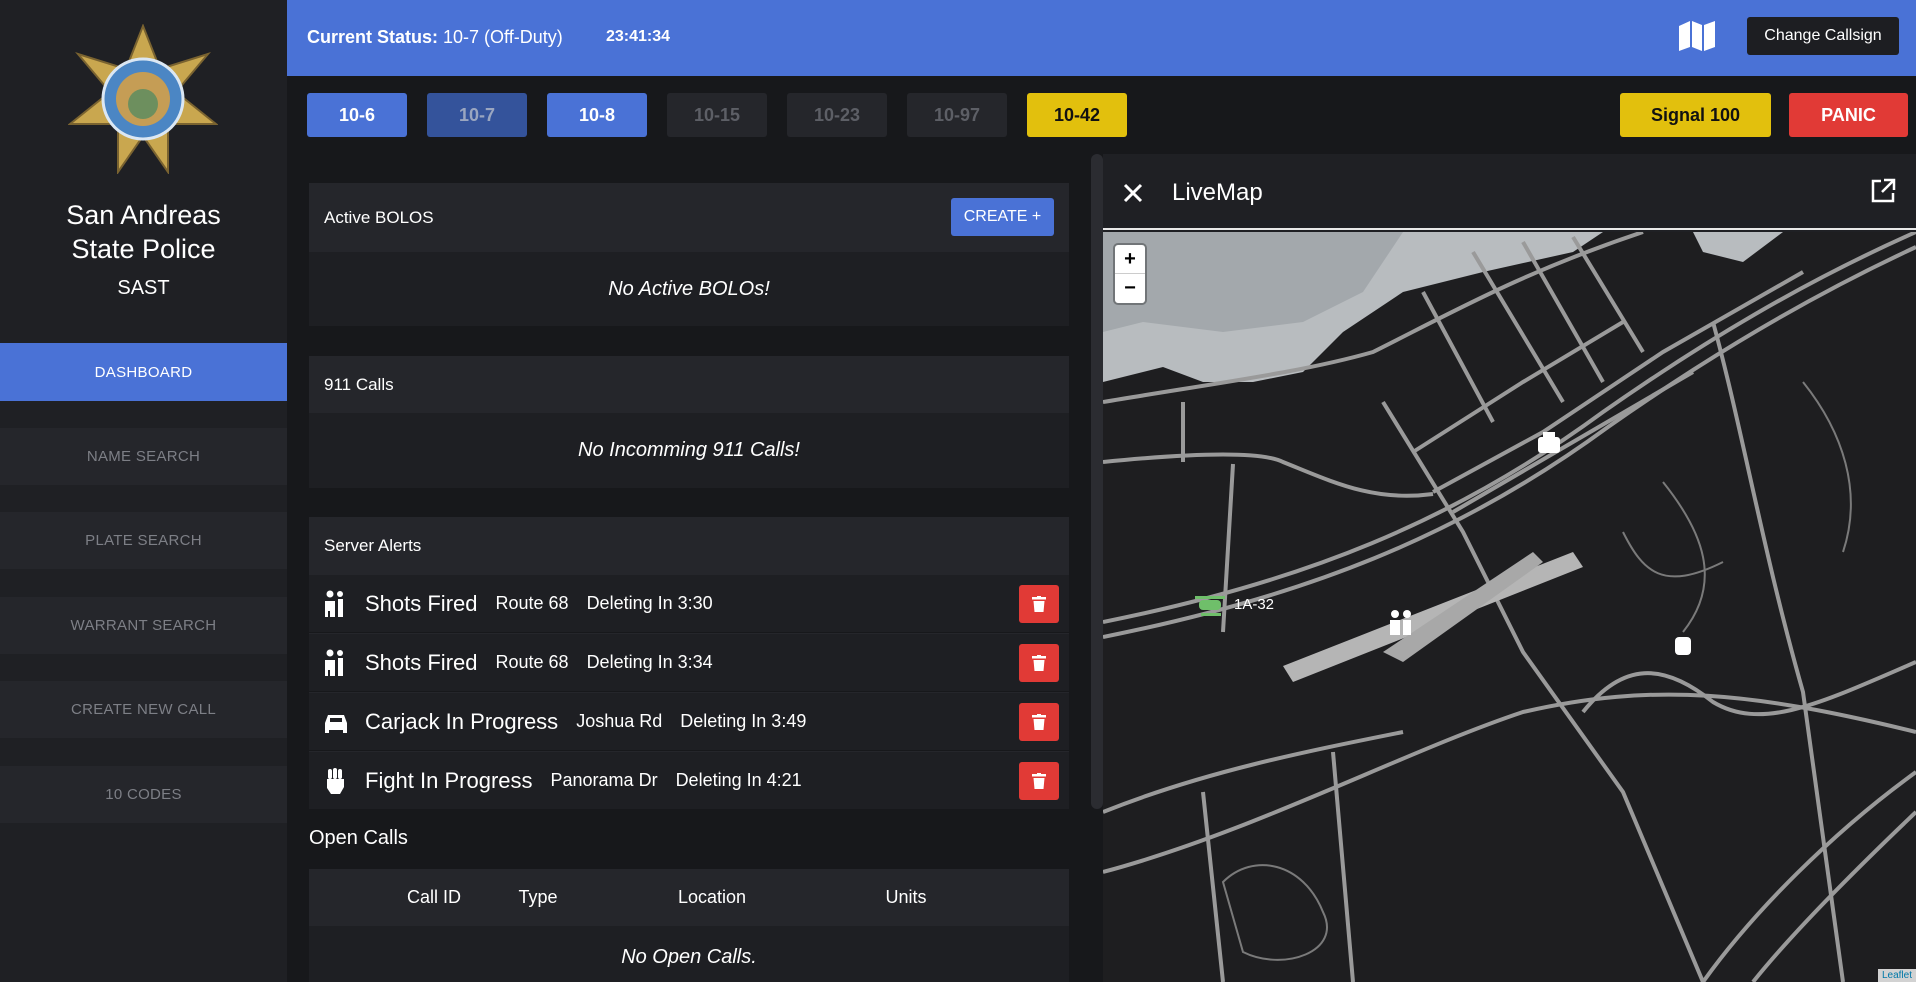 Image resolution: width=1916 pixels, height=982 pixels. I want to click on bolos-empty: No Active BOLOs!, so click(689, 289).